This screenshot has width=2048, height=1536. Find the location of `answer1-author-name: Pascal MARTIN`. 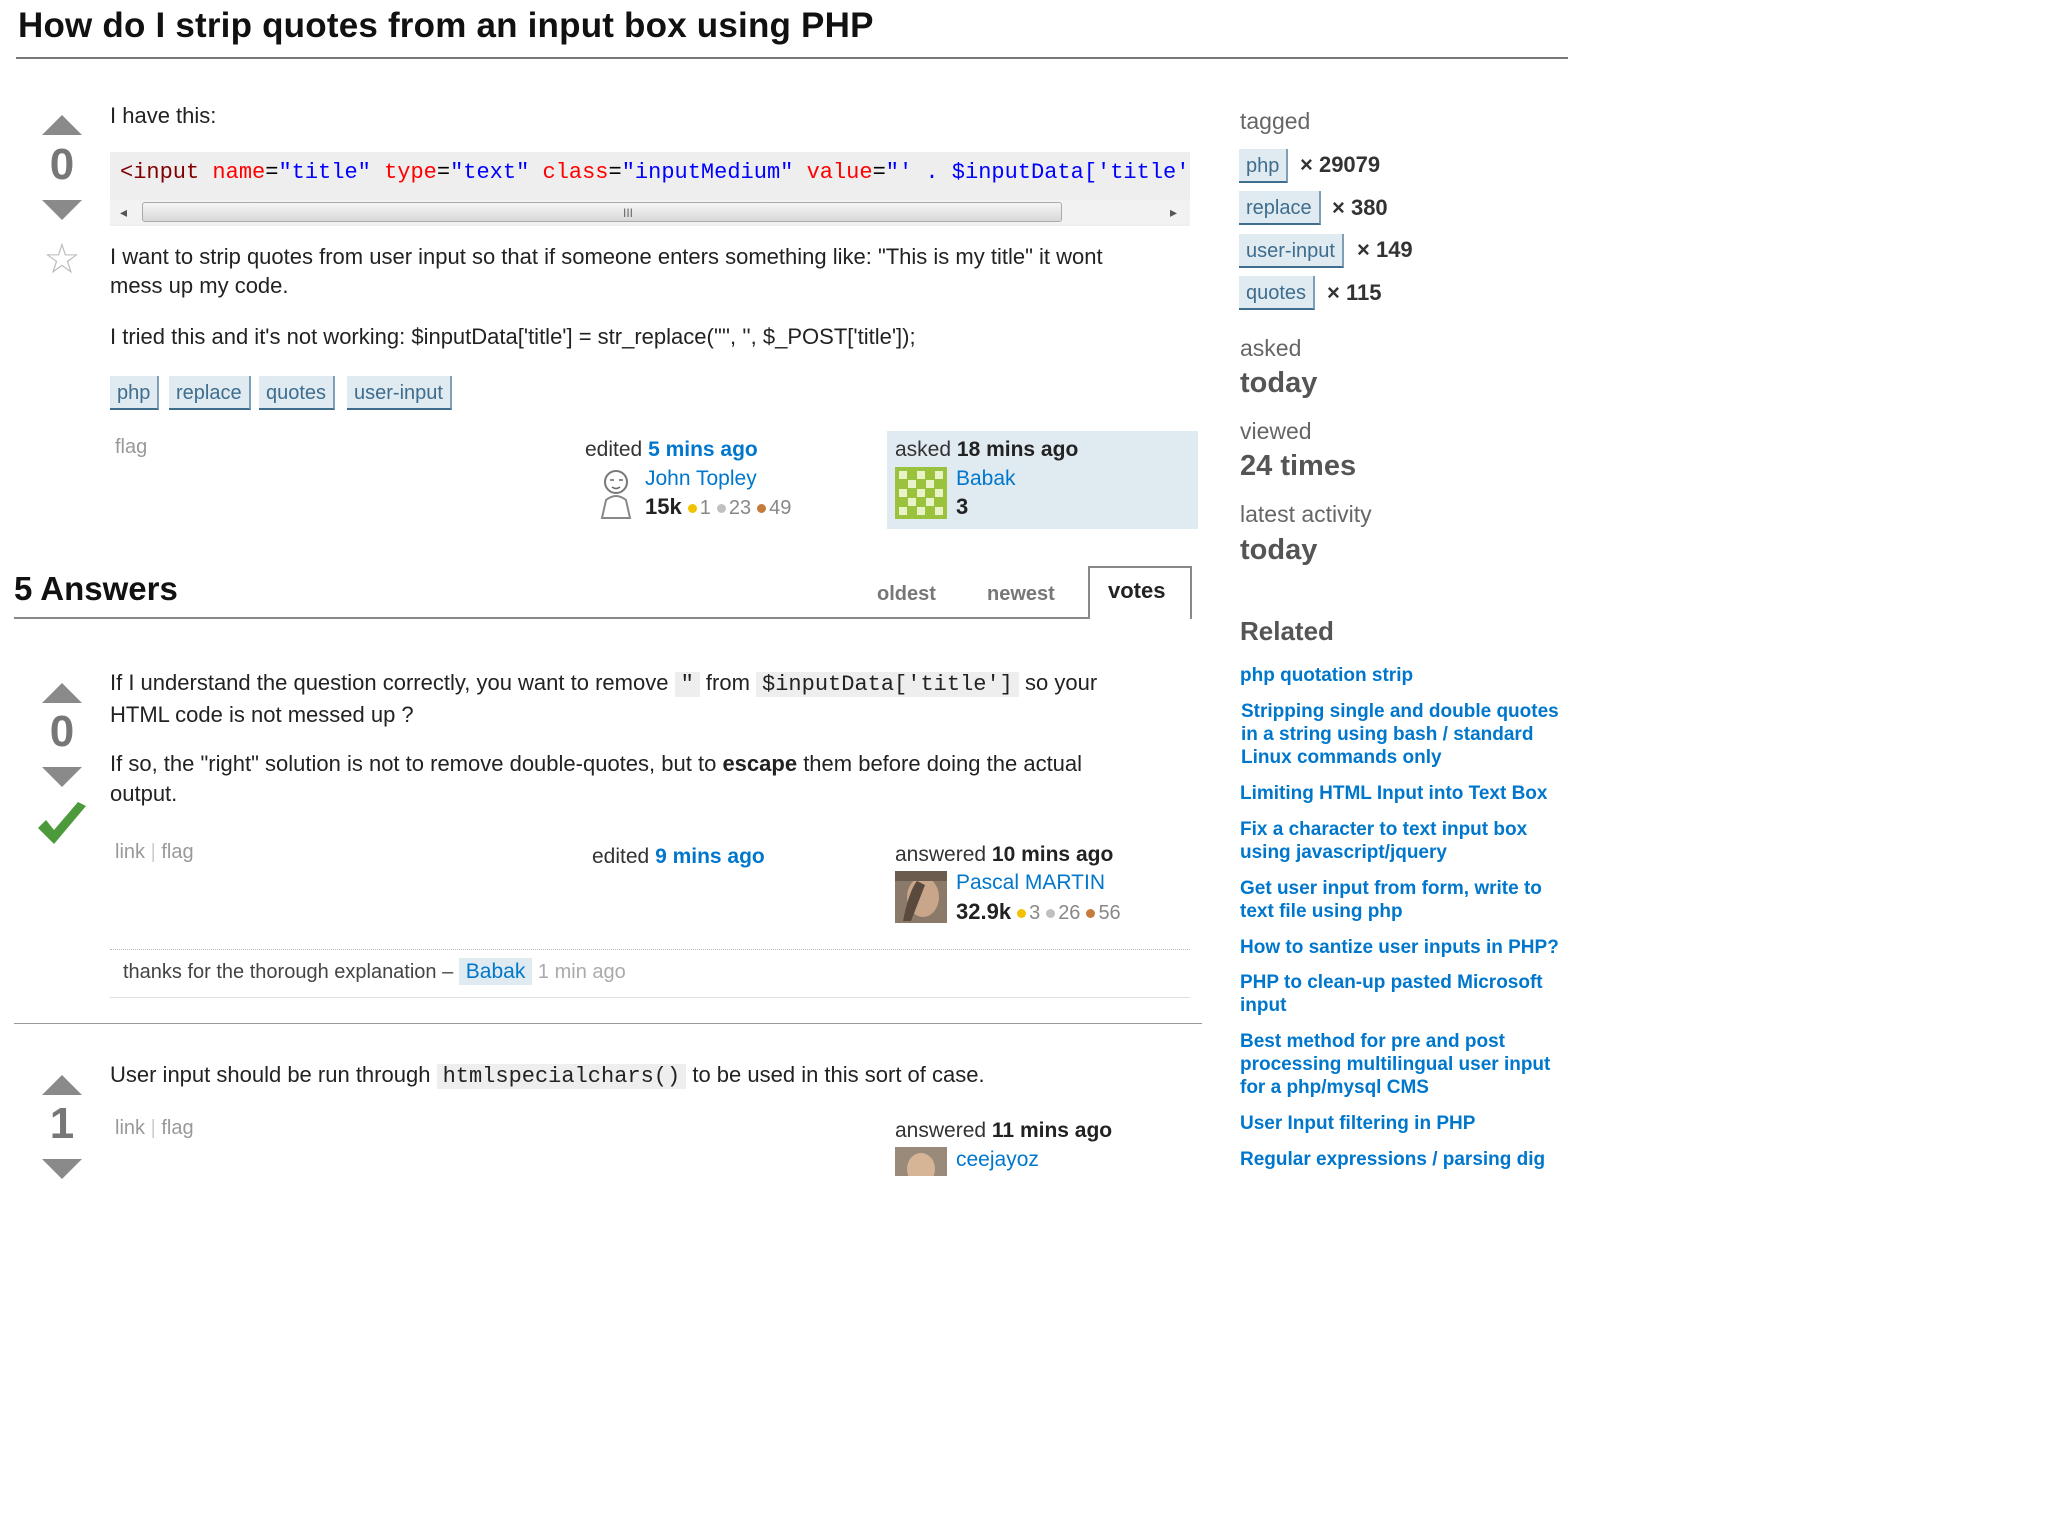

answer1-author-name: Pascal MARTIN is located at coordinates (1030, 883).